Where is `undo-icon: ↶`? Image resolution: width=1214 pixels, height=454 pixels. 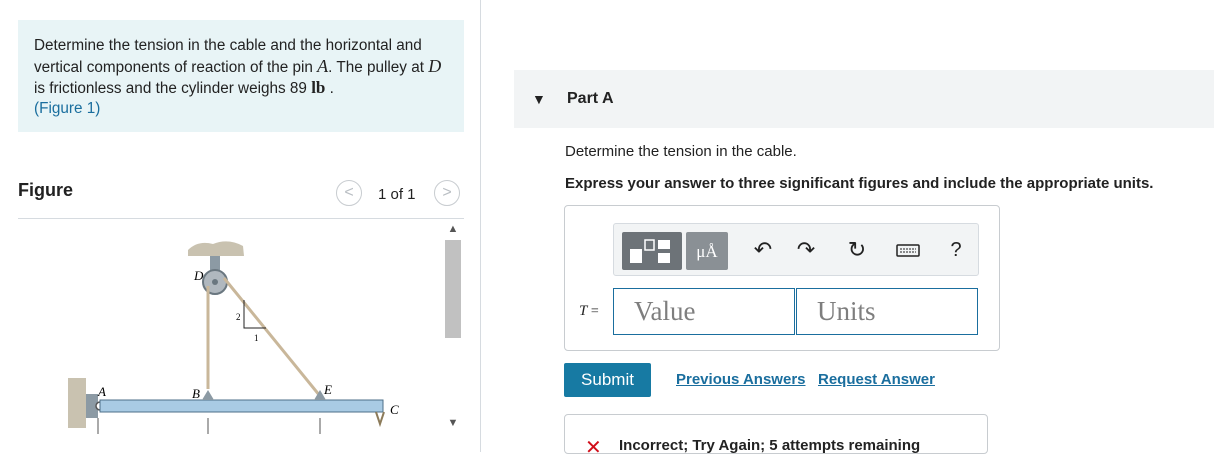 undo-icon: ↶ is located at coordinates (763, 250).